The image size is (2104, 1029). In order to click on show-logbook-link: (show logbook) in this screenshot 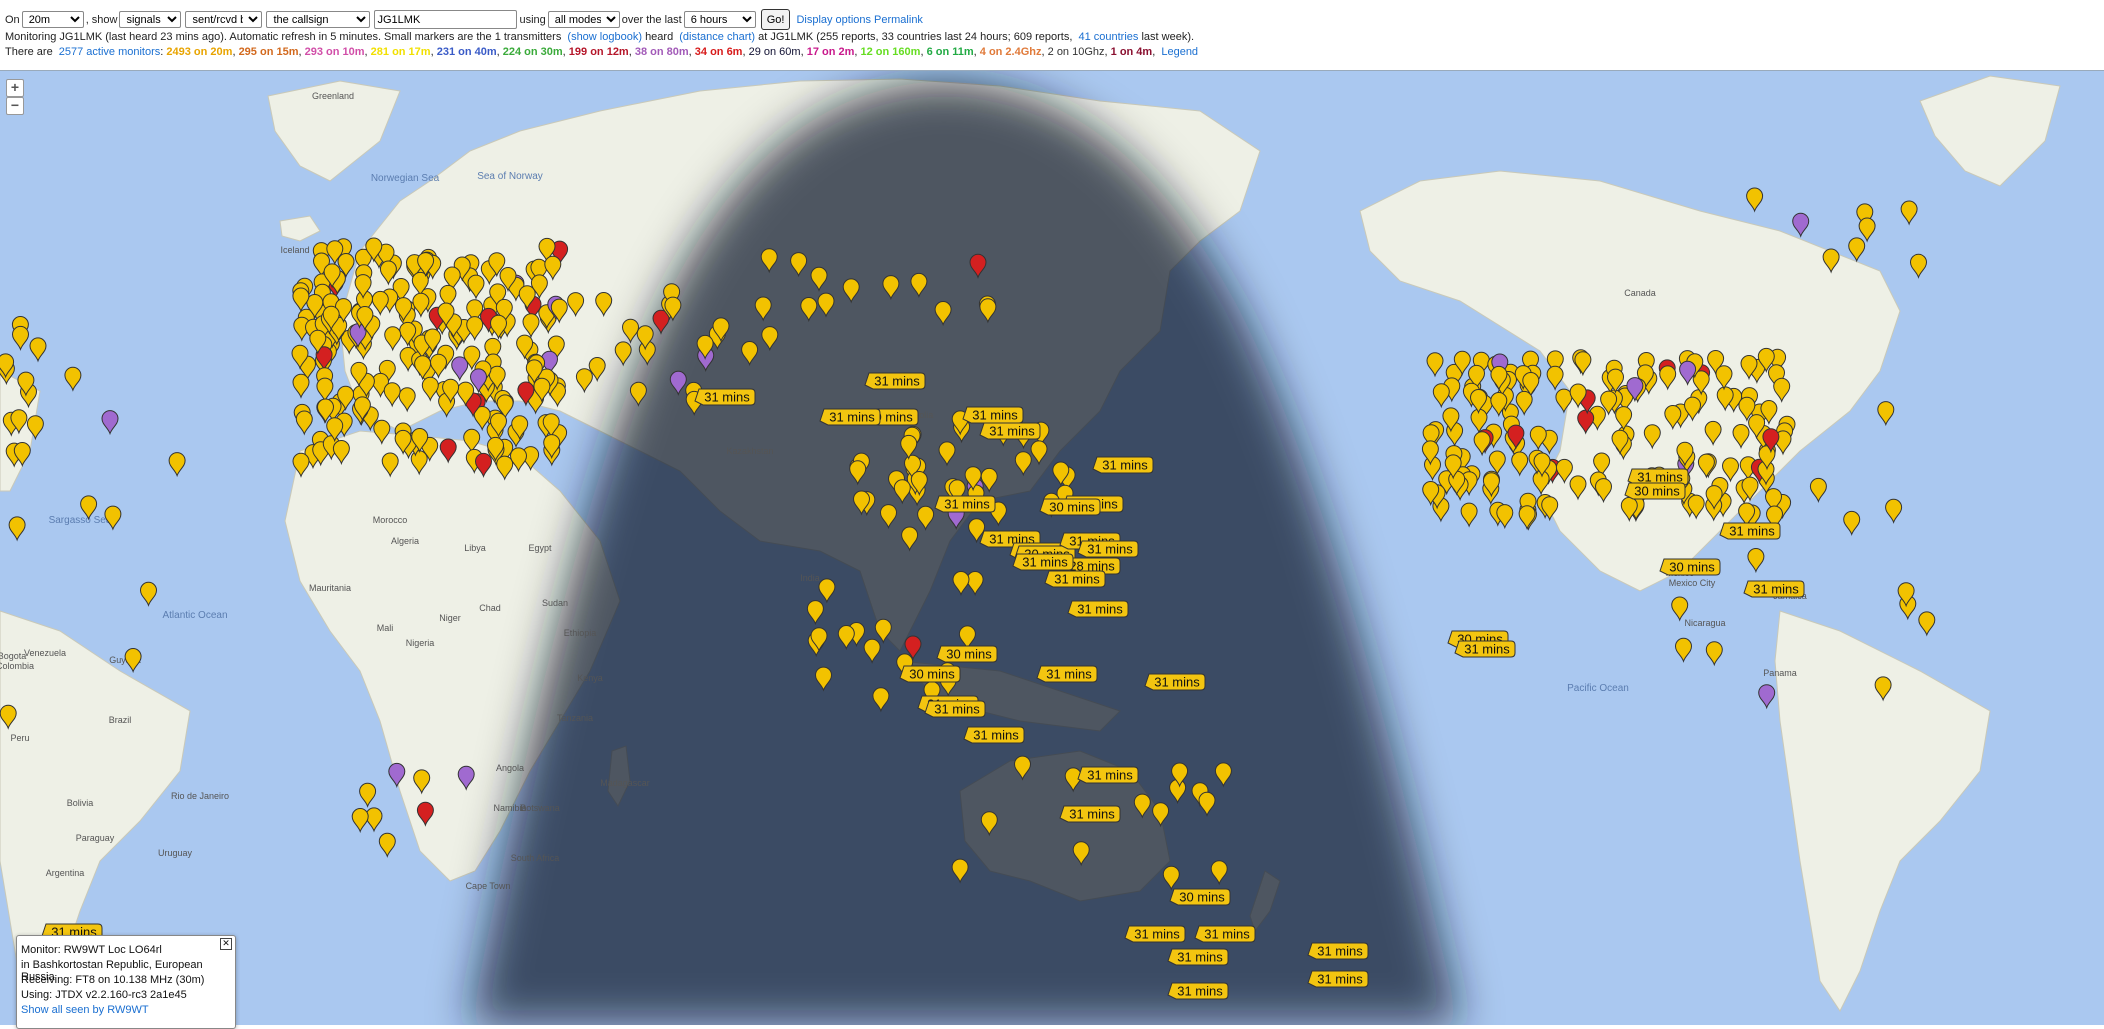, I will do `click(604, 37)`.